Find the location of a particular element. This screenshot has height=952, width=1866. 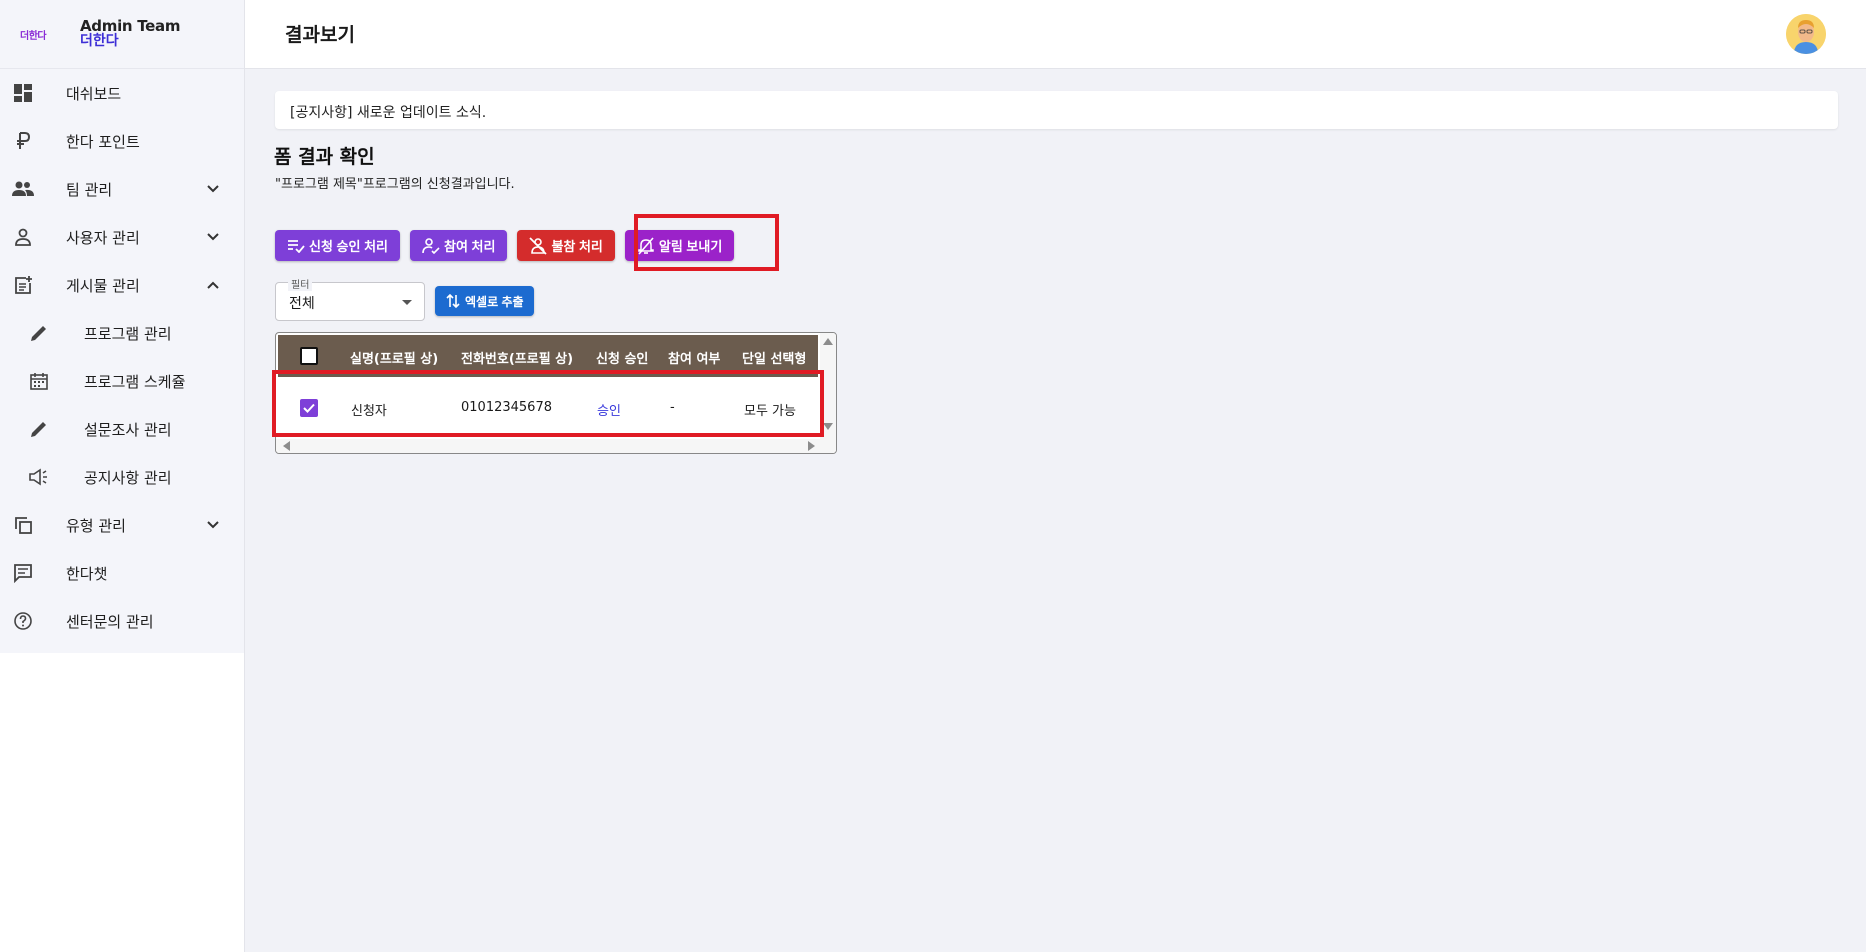

brand-header: 더한다 Admin Team 더한다 is located at coordinates (122, 34).